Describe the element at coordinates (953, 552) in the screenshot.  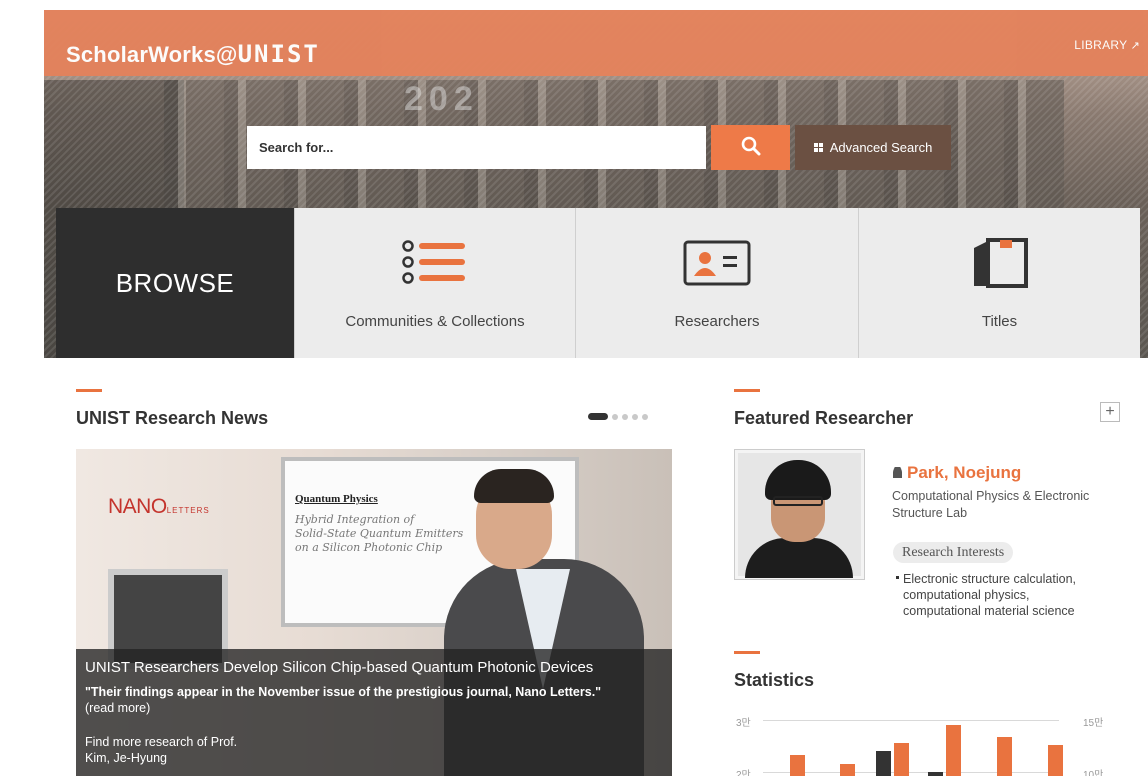
I see `research-interests-badge: Research Interests` at that location.